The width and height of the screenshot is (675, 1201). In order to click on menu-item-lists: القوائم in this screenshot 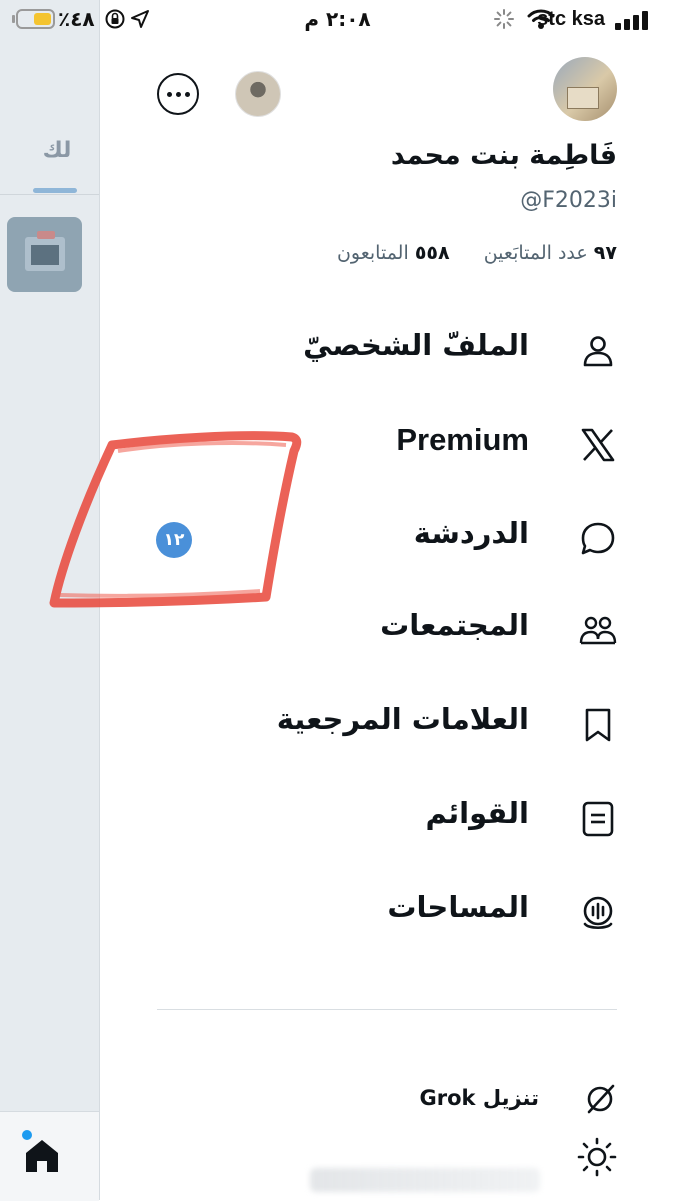, I will do `click(433, 820)`.